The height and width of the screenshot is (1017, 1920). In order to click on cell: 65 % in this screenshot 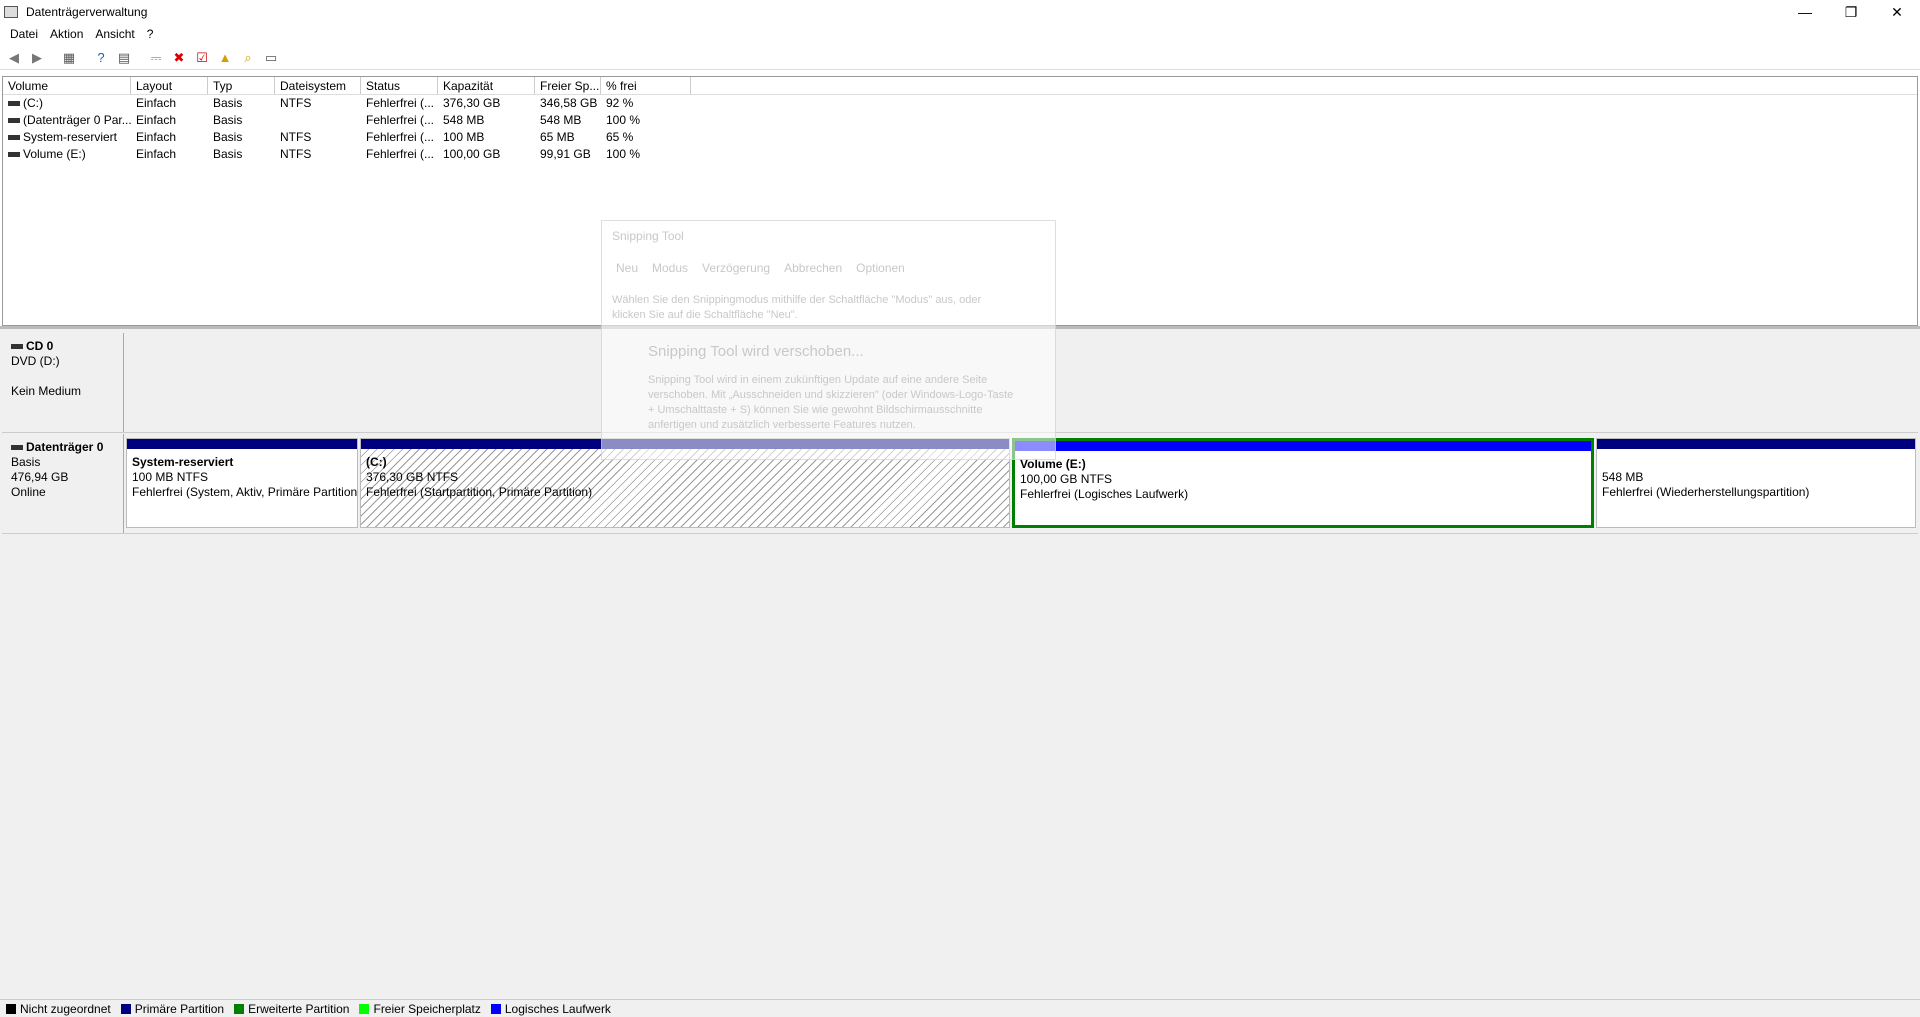, I will do `click(620, 137)`.